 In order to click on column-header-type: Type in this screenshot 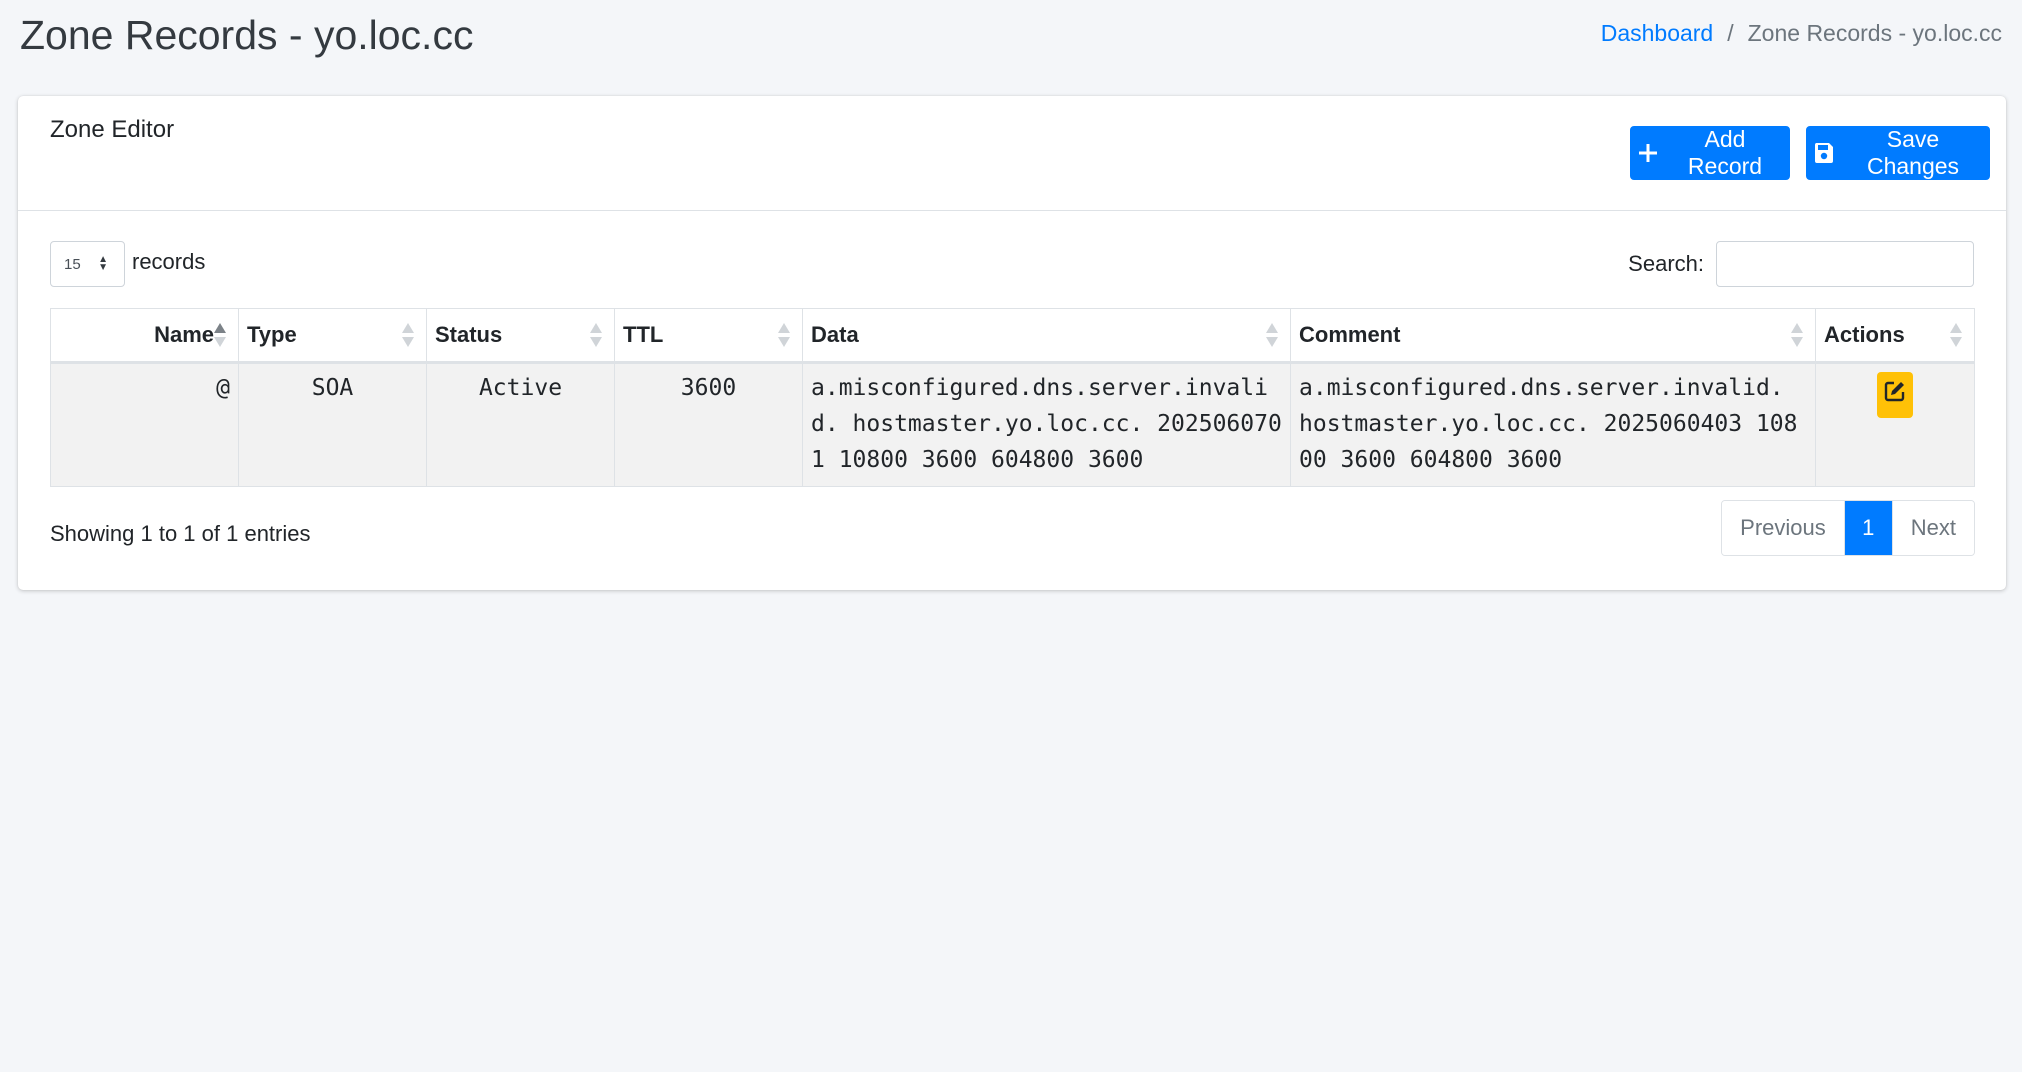, I will do `click(332, 336)`.